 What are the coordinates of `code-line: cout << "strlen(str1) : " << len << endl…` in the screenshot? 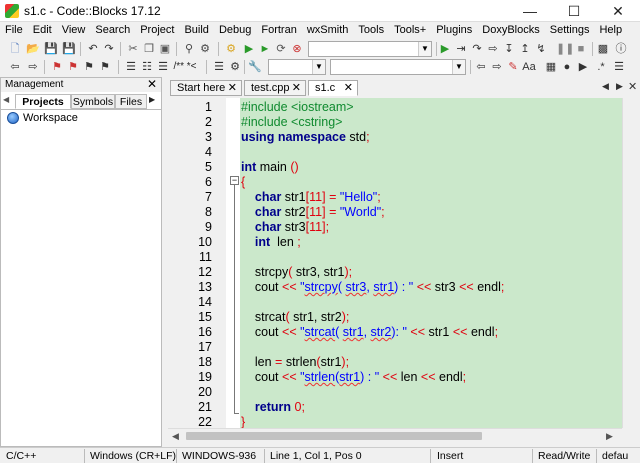 It's located at (353, 377).